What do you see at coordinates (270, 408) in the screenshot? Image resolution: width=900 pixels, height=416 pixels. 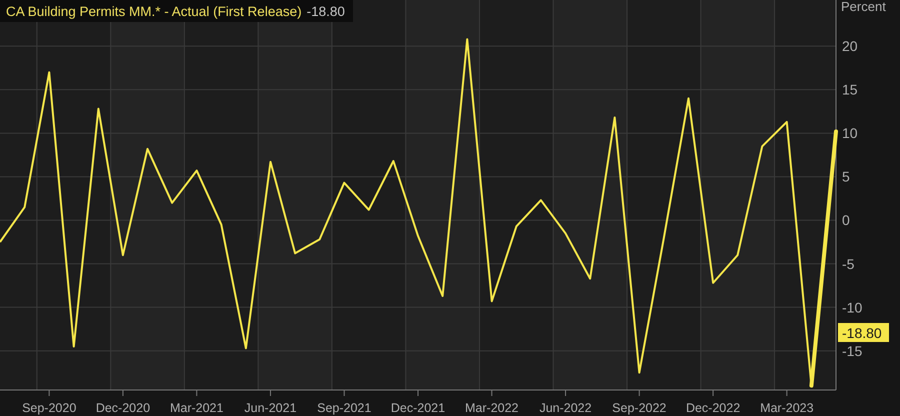 I see `x-axis-label: Jun-2021` at bounding box center [270, 408].